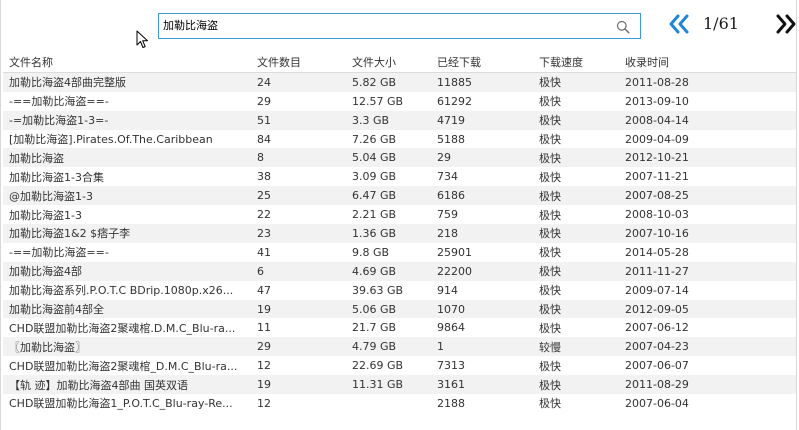  What do you see at coordinates (399, 309) in the screenshot?
I see `table-row: 加勒比海盗前4部全 19 5.06 GB 1070 极快 2012-09-05` at bounding box center [399, 309].